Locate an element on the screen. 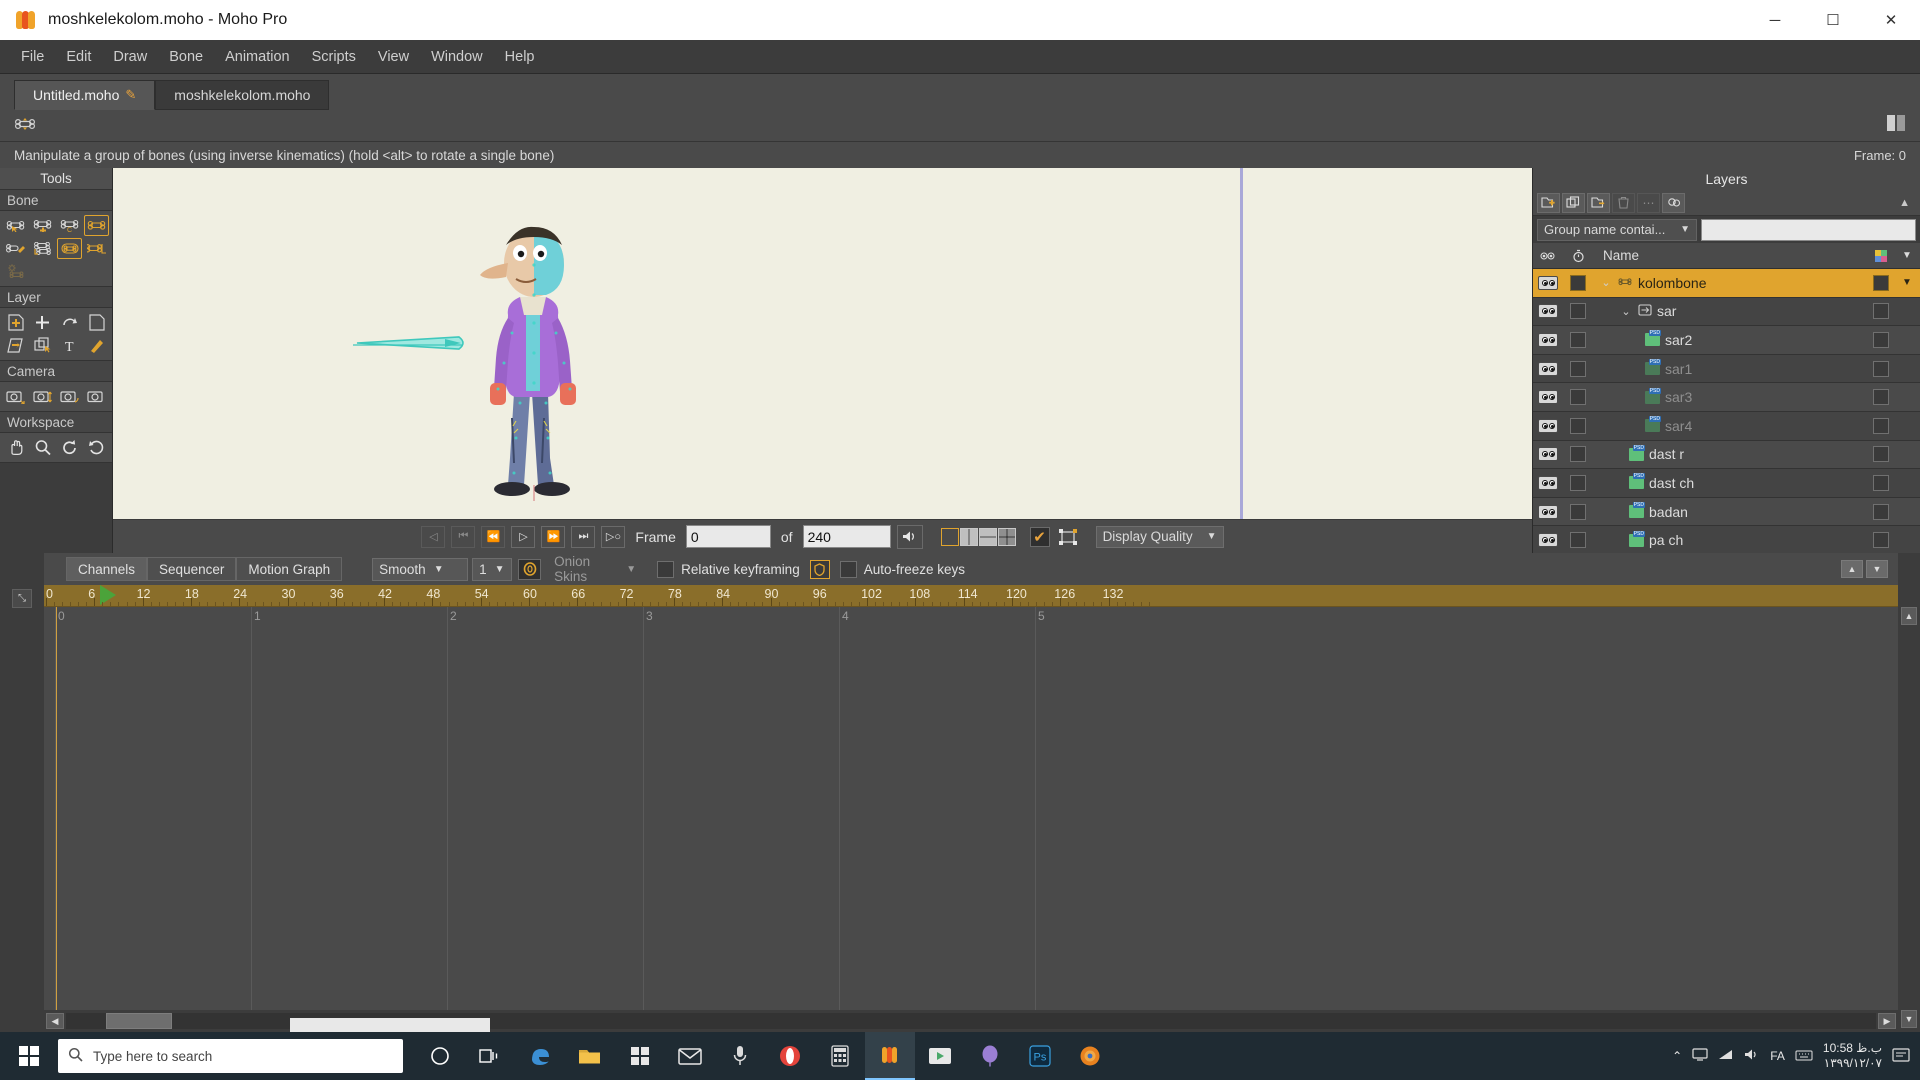 Image resolution: width=1920 pixels, height=1080 pixels. tool-pan-hand is located at coordinates (15, 447).